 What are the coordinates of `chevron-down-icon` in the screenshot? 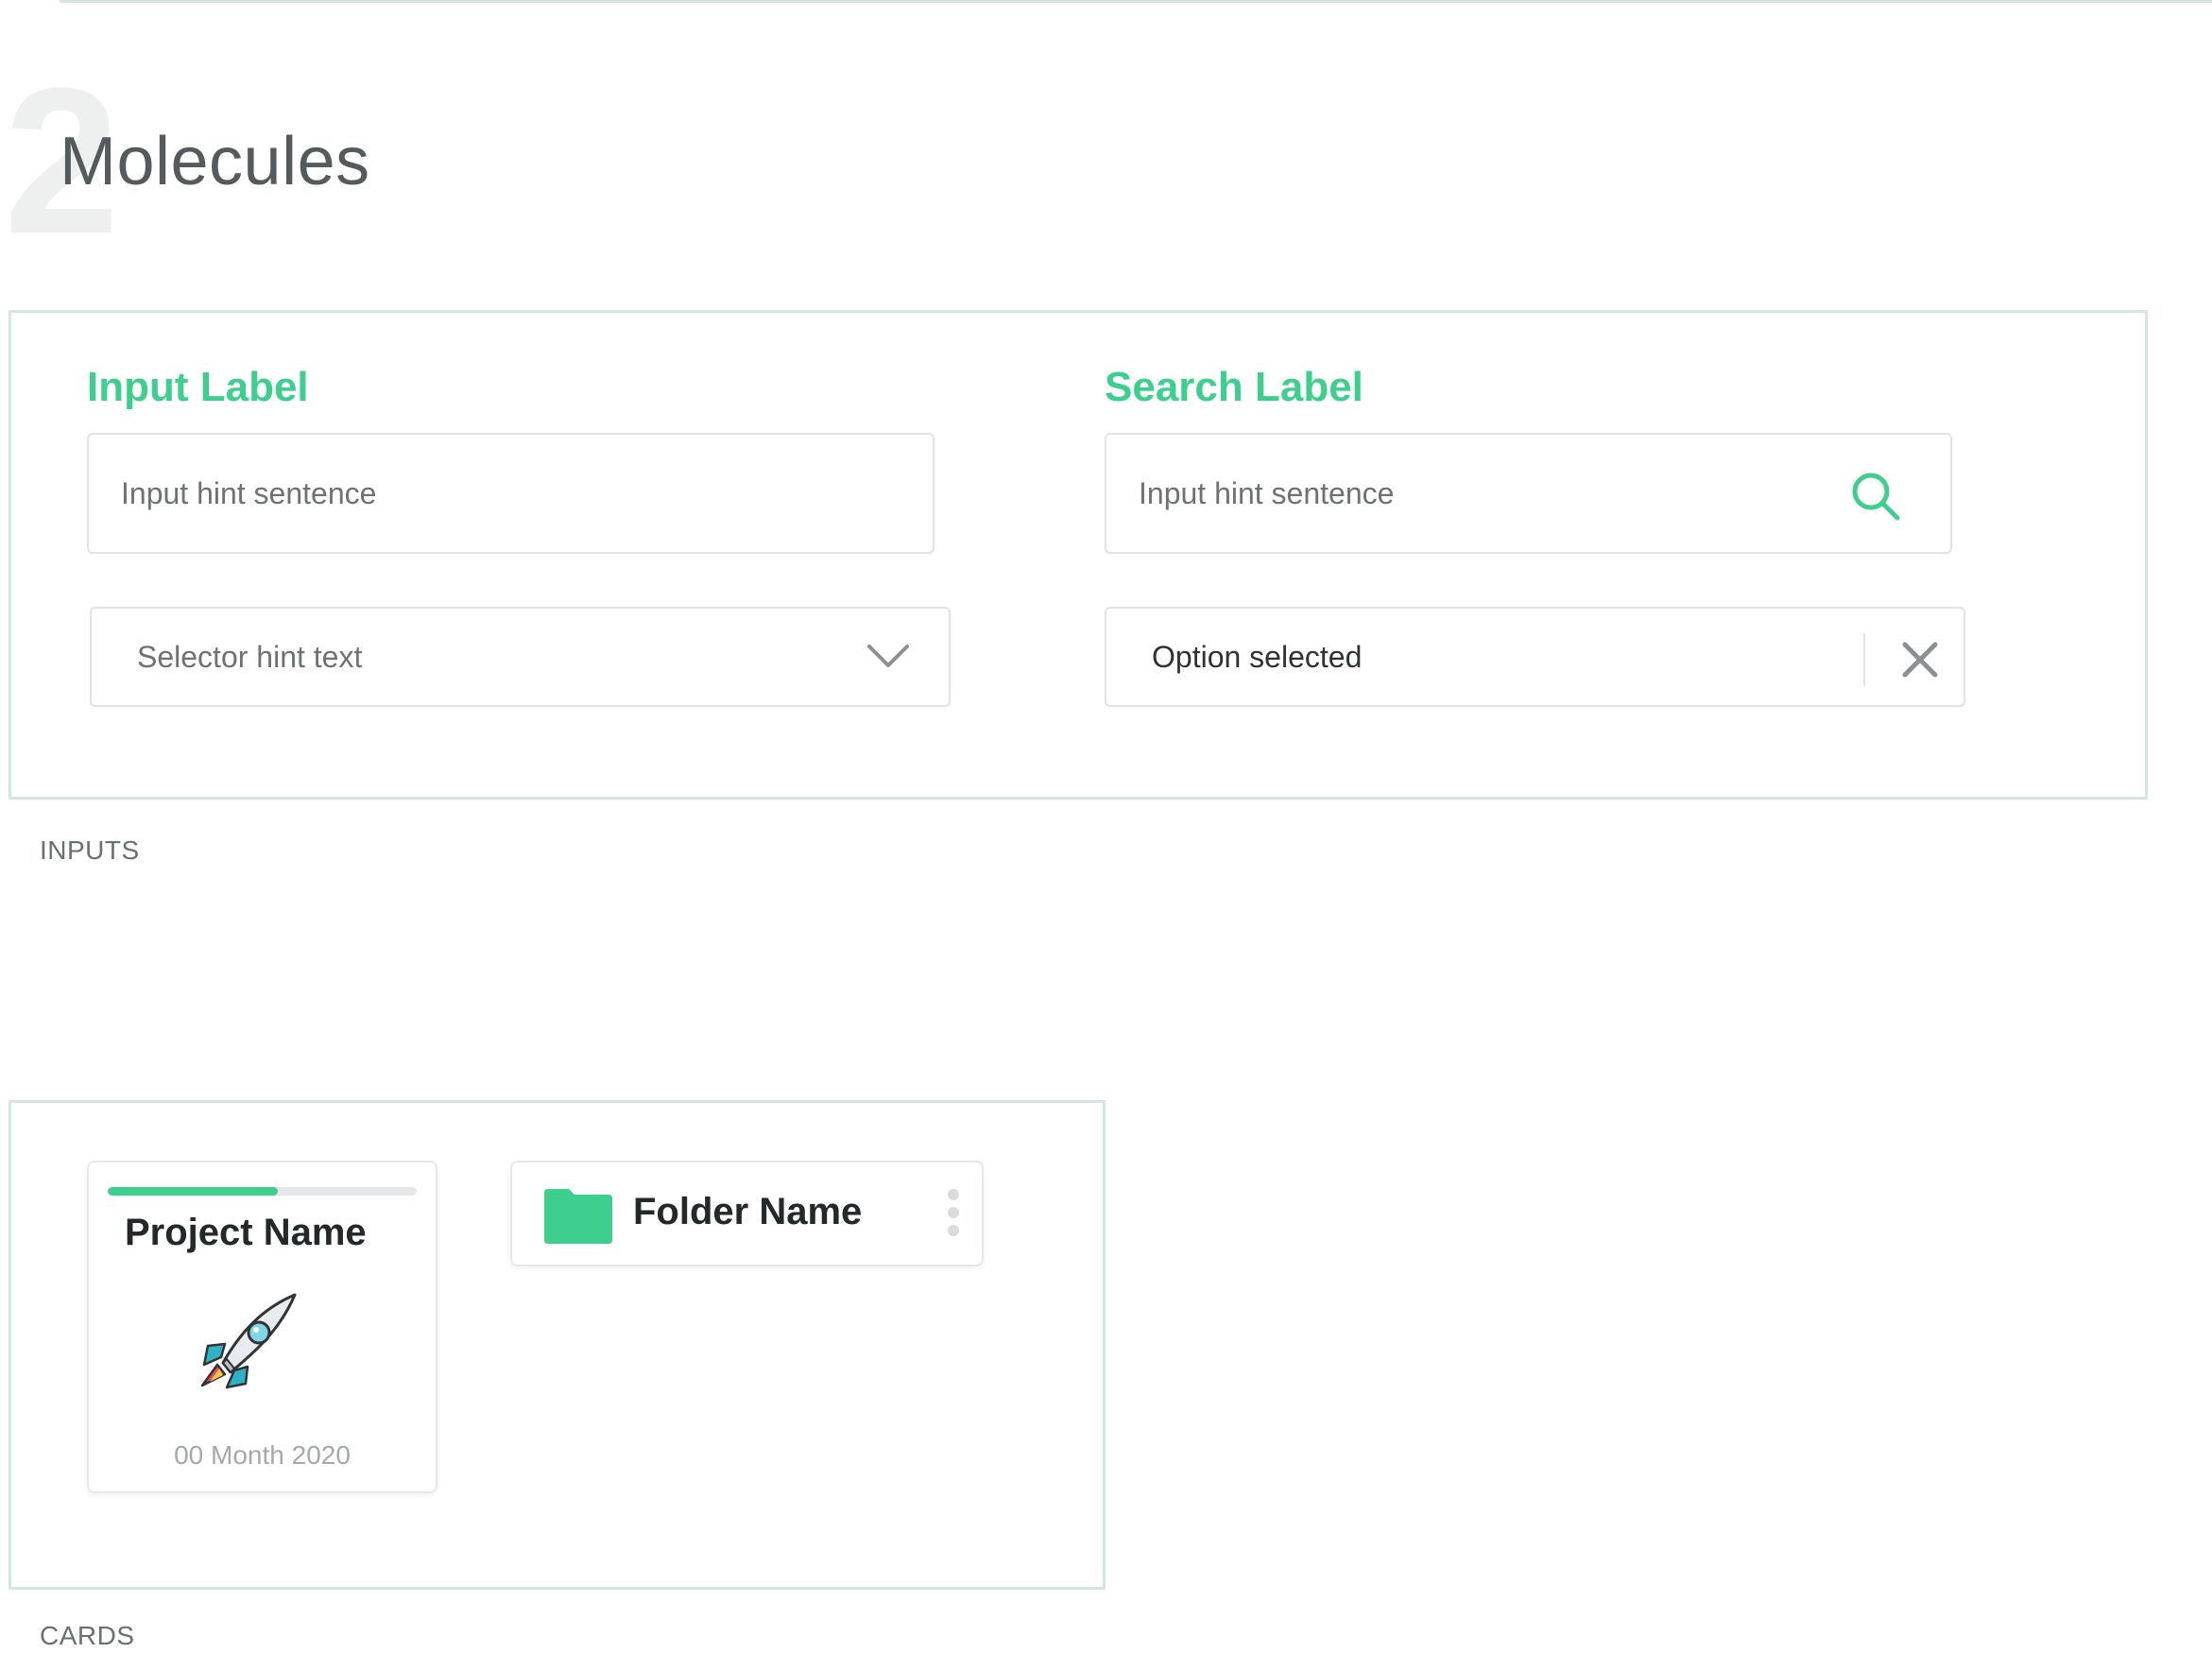 It's located at (888, 656).